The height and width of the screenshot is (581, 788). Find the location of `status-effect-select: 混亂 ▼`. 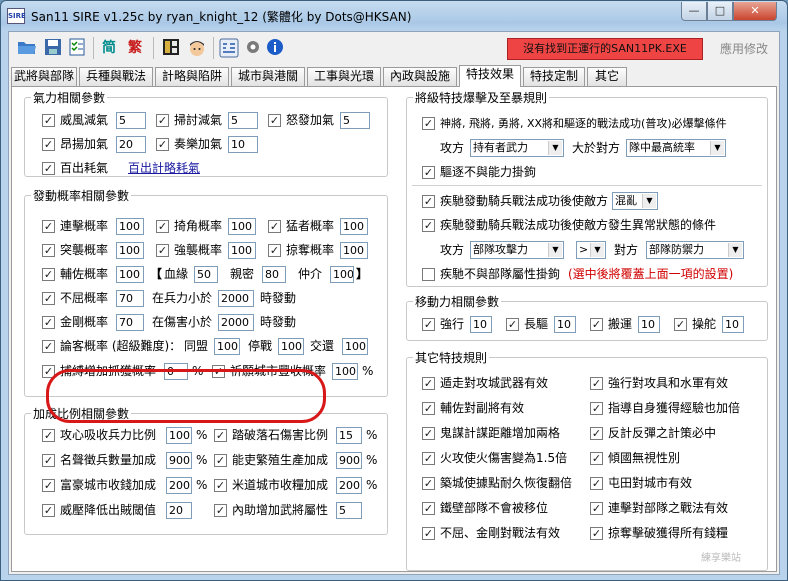

status-effect-select: 混亂 ▼ is located at coordinates (635, 201).